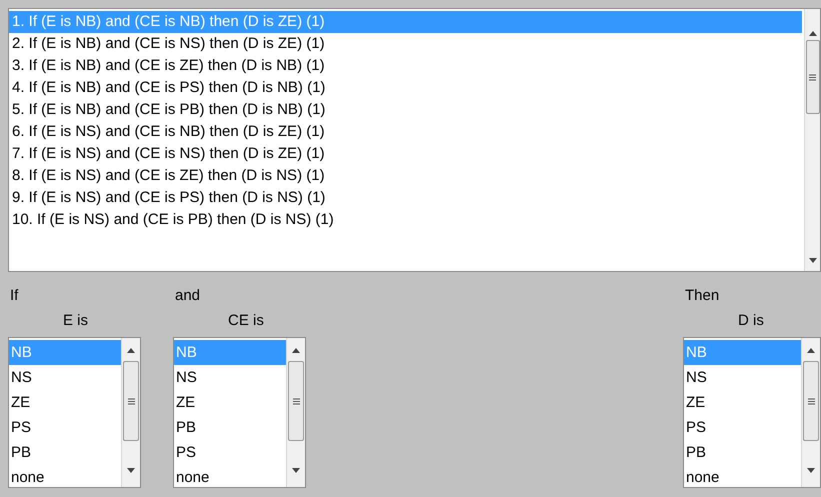 This screenshot has width=821, height=497. What do you see at coordinates (406, 154) in the screenshot?
I see `rule-item: 7. If (E is NS) and (CE is NS) then (D is ZE) (1)` at bounding box center [406, 154].